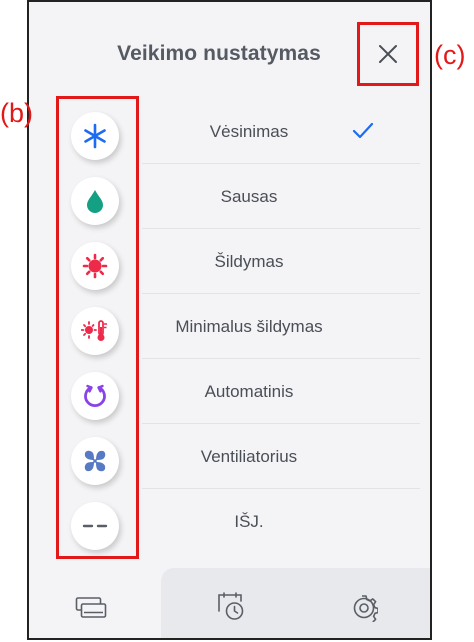 The height and width of the screenshot is (642, 474). Describe the element at coordinates (249, 456) in the screenshot. I see `mode-label: Ventiliatorius` at that location.